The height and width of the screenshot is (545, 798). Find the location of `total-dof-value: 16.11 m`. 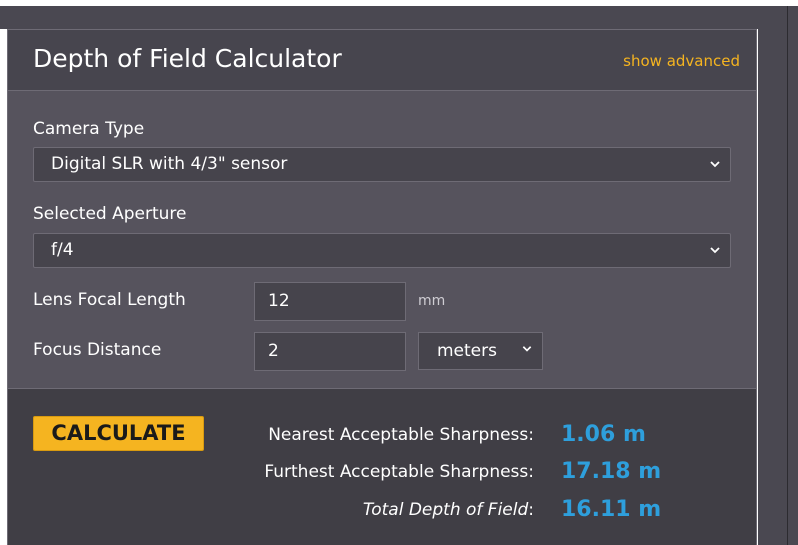

total-dof-value: 16.11 m is located at coordinates (611, 509).